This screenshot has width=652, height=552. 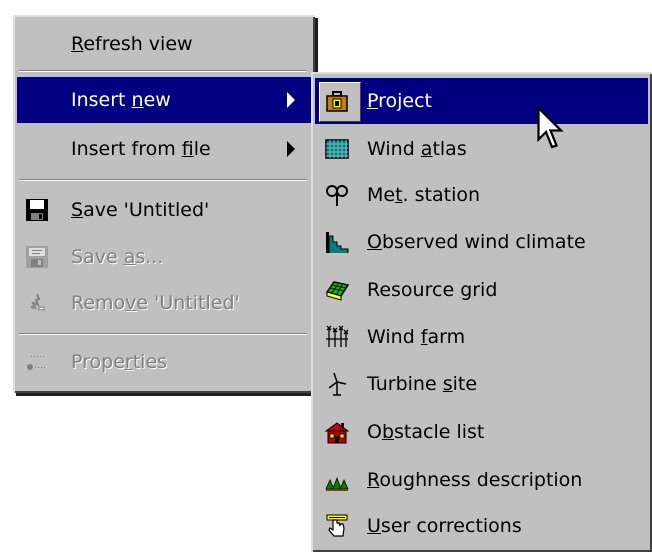 I want to click on wind-farm-icon, so click(x=337, y=336).